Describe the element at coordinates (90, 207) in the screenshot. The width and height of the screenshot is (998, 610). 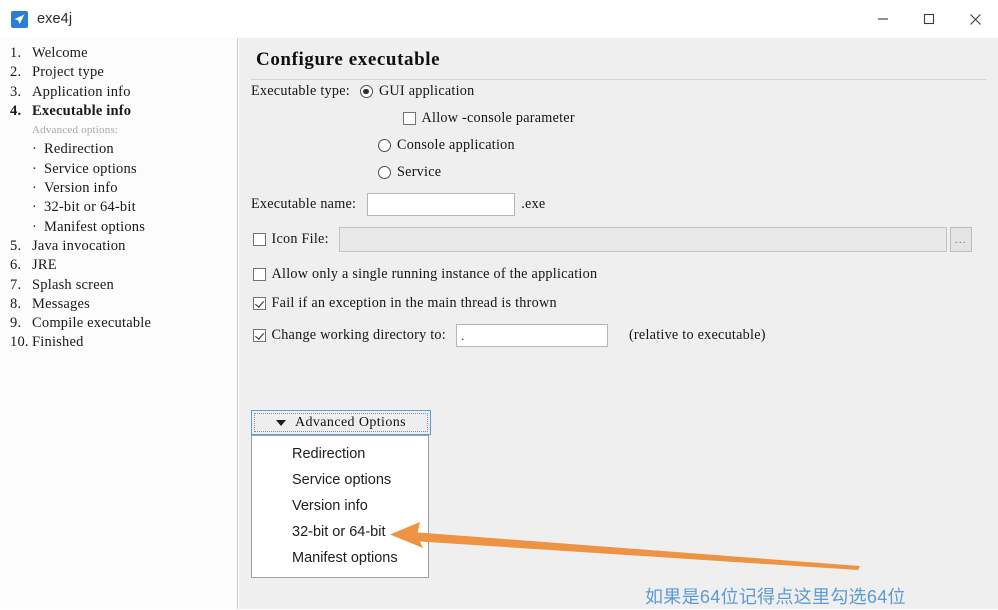
I see `sidebar-sub-label: 32-bit or 64-bit` at that location.